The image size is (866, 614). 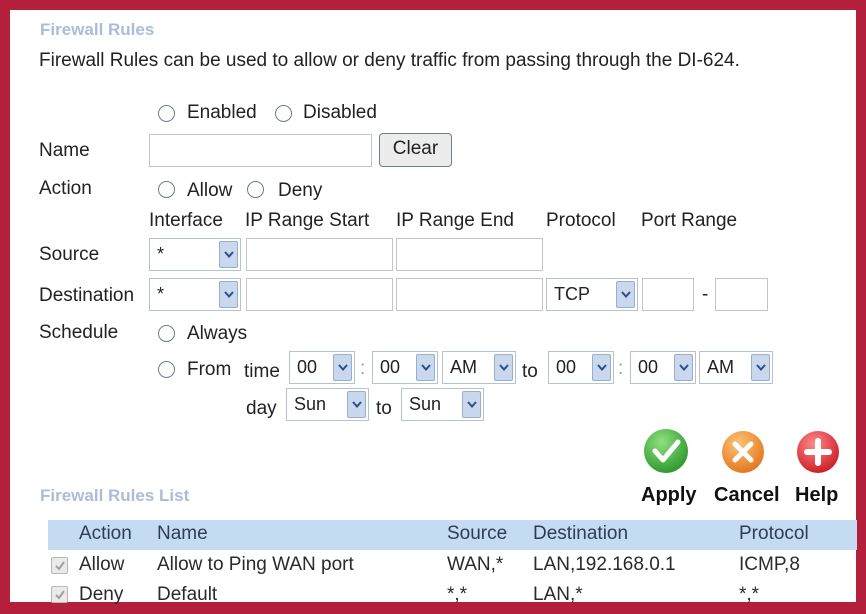 I want to click on time-to-label: to, so click(x=530, y=371).